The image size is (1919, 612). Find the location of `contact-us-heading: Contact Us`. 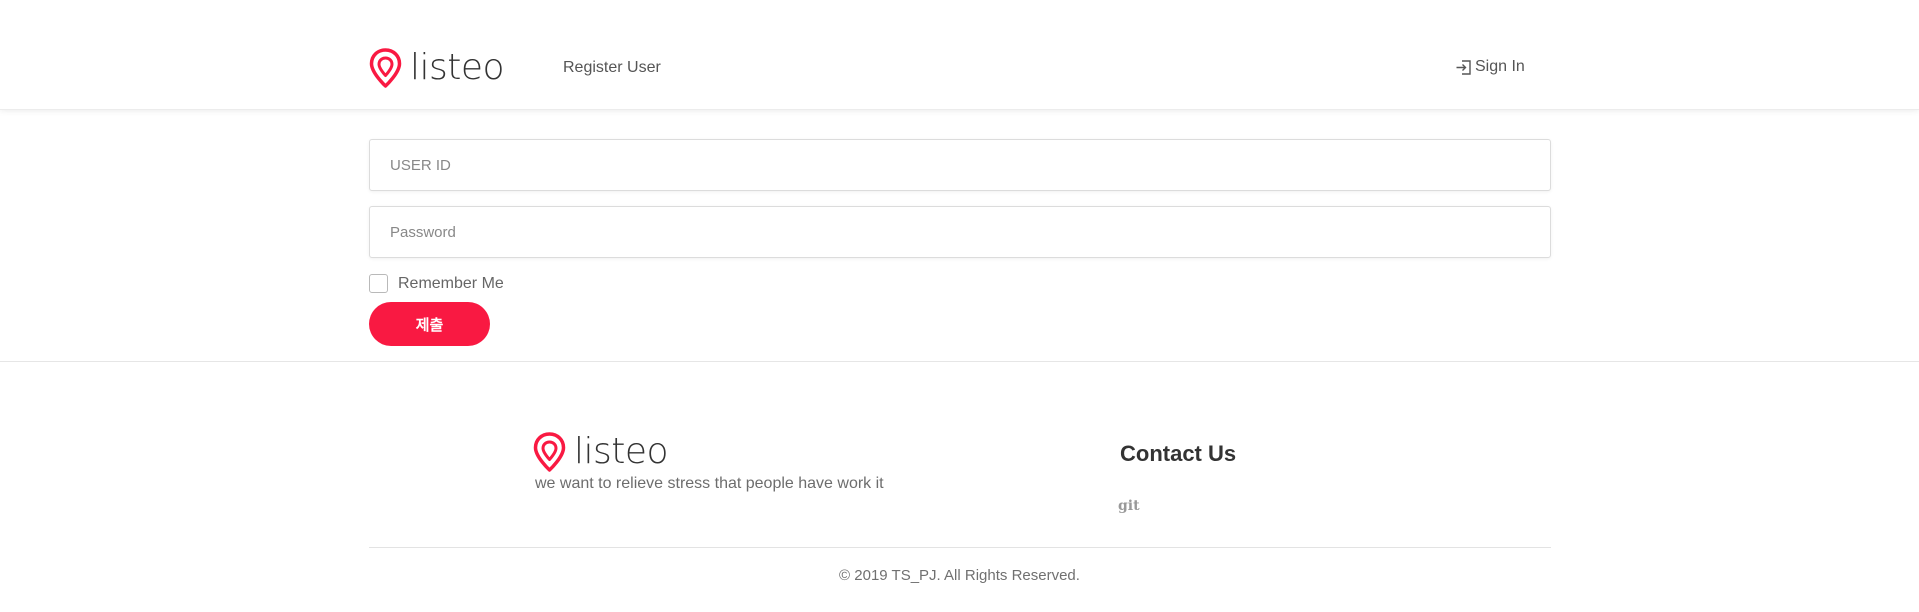

contact-us-heading: Contact Us is located at coordinates (1178, 453).